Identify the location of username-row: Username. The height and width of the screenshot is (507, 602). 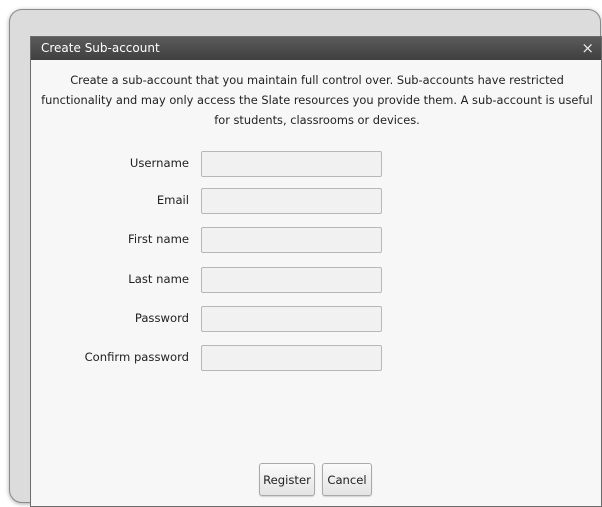
(316, 164).